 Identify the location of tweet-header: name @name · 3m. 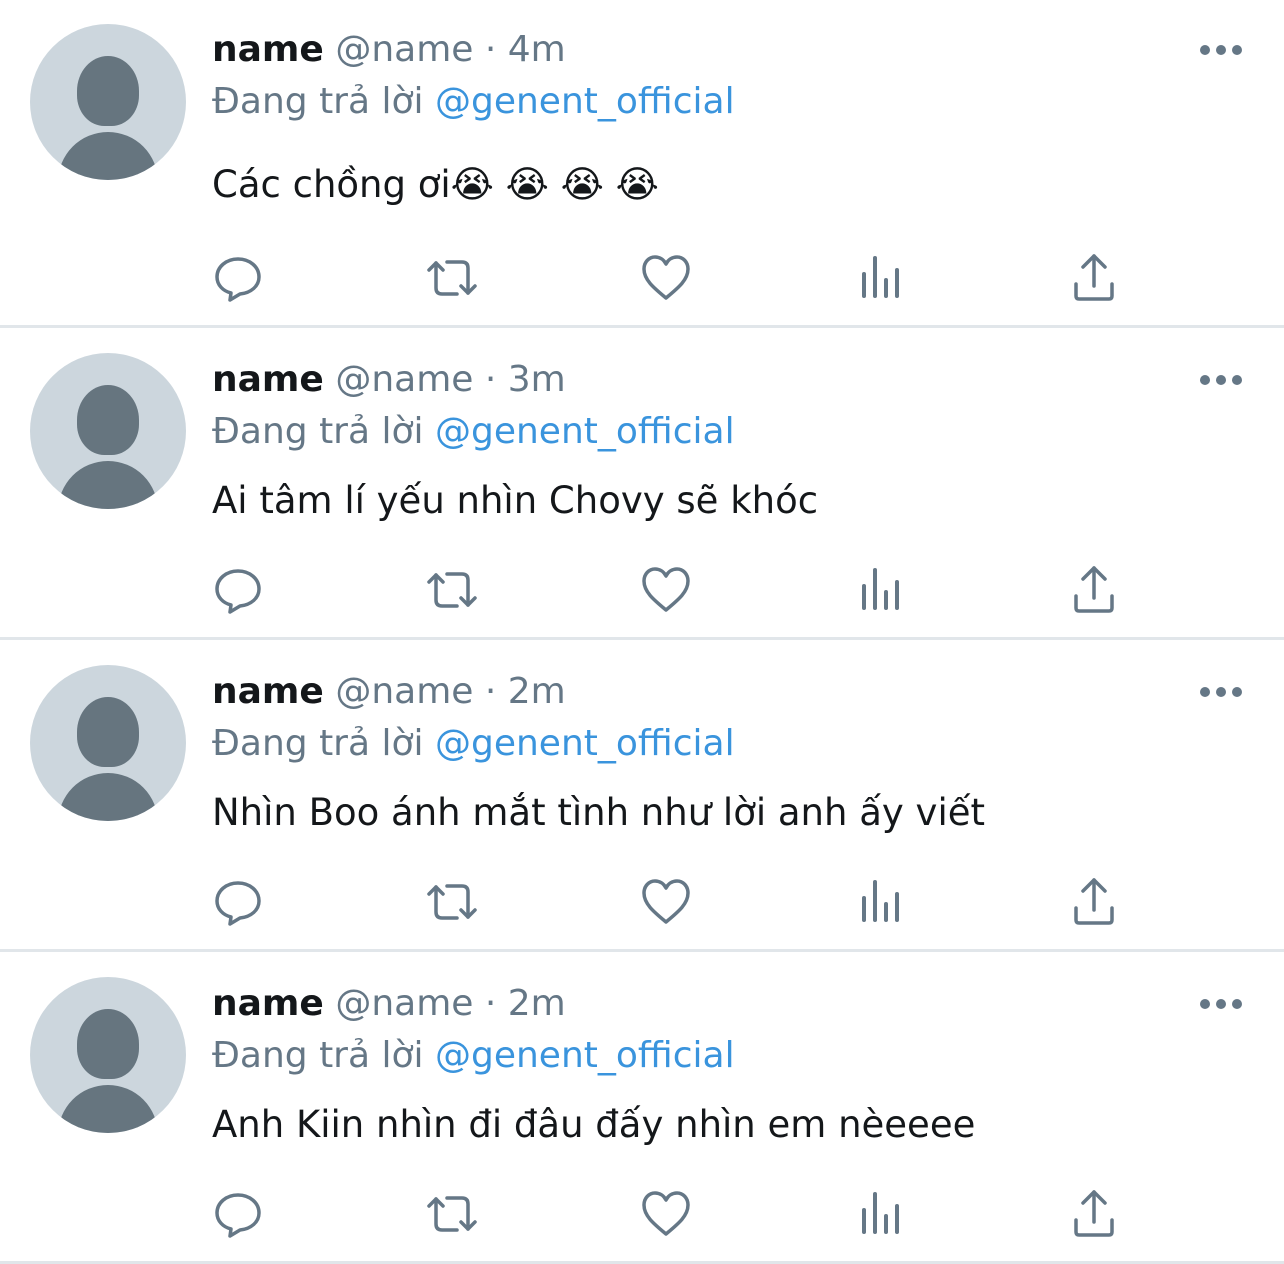
(389, 380).